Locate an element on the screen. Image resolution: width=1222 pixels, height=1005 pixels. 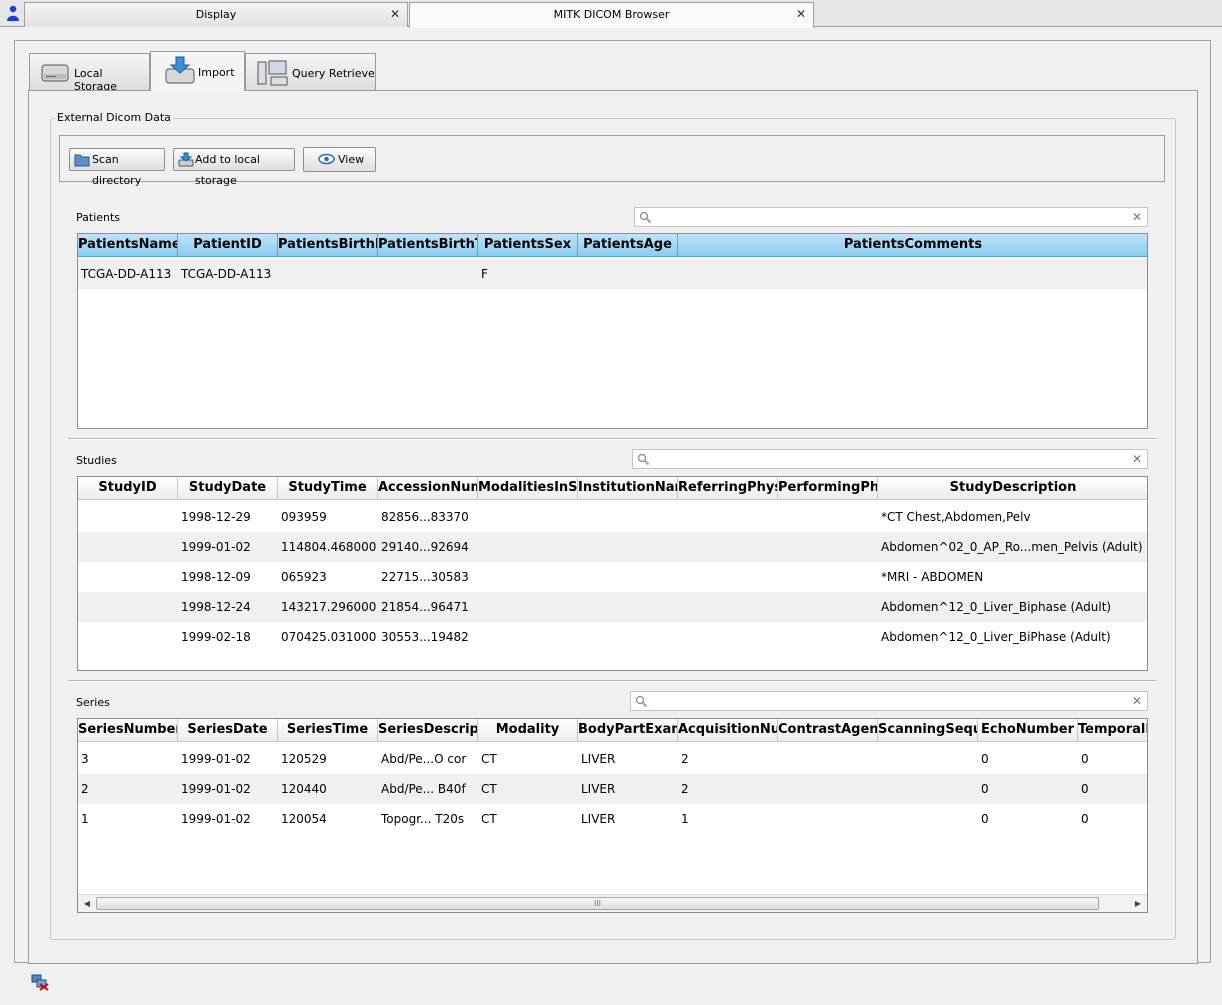
studies-search-input is located at coordinates (890, 459).